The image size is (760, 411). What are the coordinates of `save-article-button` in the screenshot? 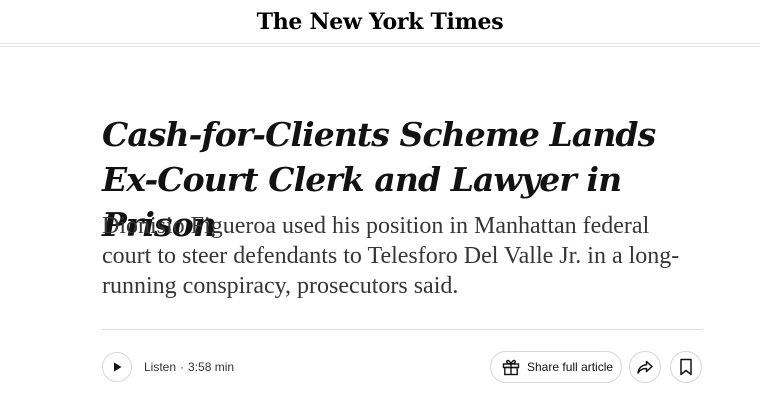 It's located at (686, 367).